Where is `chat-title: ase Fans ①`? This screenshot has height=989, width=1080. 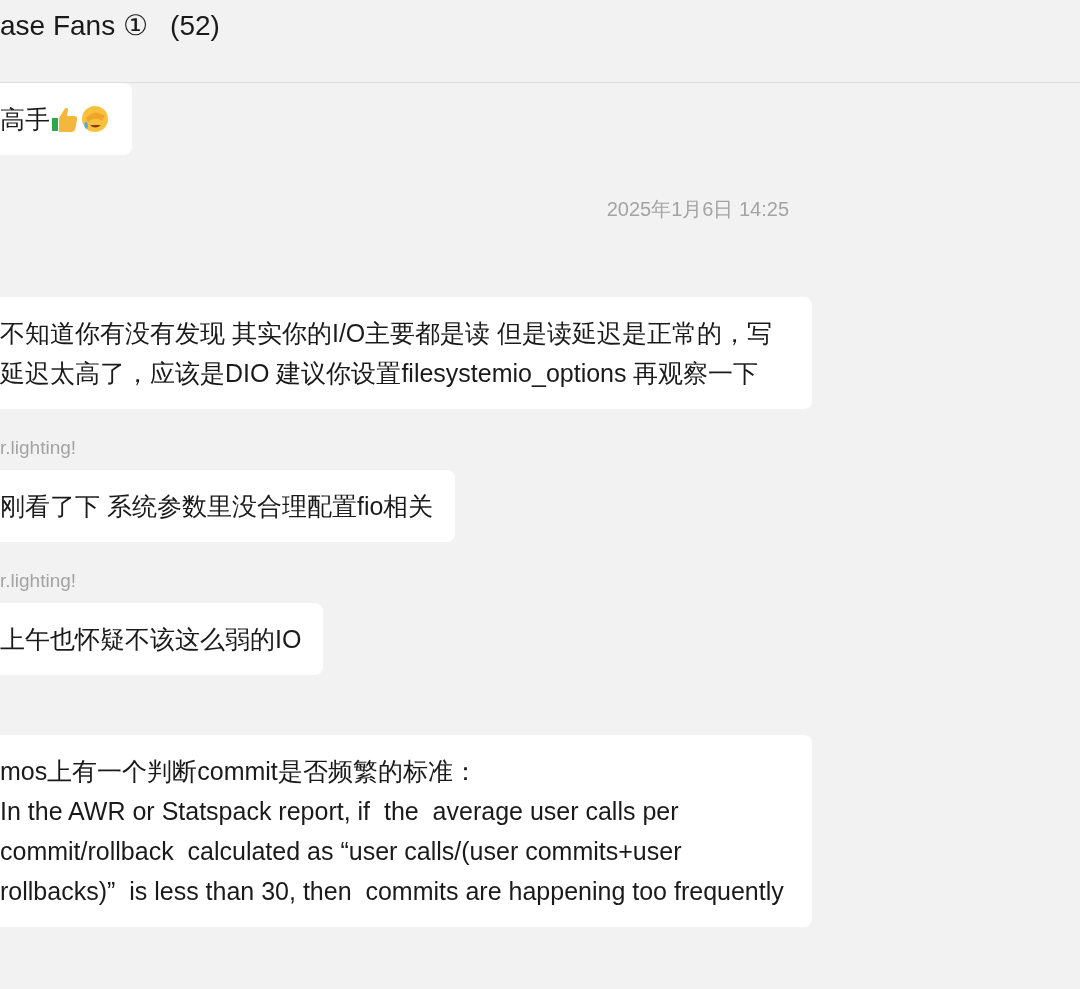
chat-title: ase Fans ① is located at coordinates (74, 26).